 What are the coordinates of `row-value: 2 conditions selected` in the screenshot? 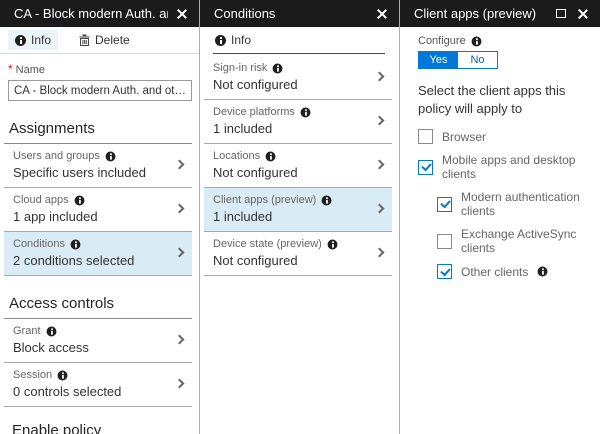 It's located at (74, 260).